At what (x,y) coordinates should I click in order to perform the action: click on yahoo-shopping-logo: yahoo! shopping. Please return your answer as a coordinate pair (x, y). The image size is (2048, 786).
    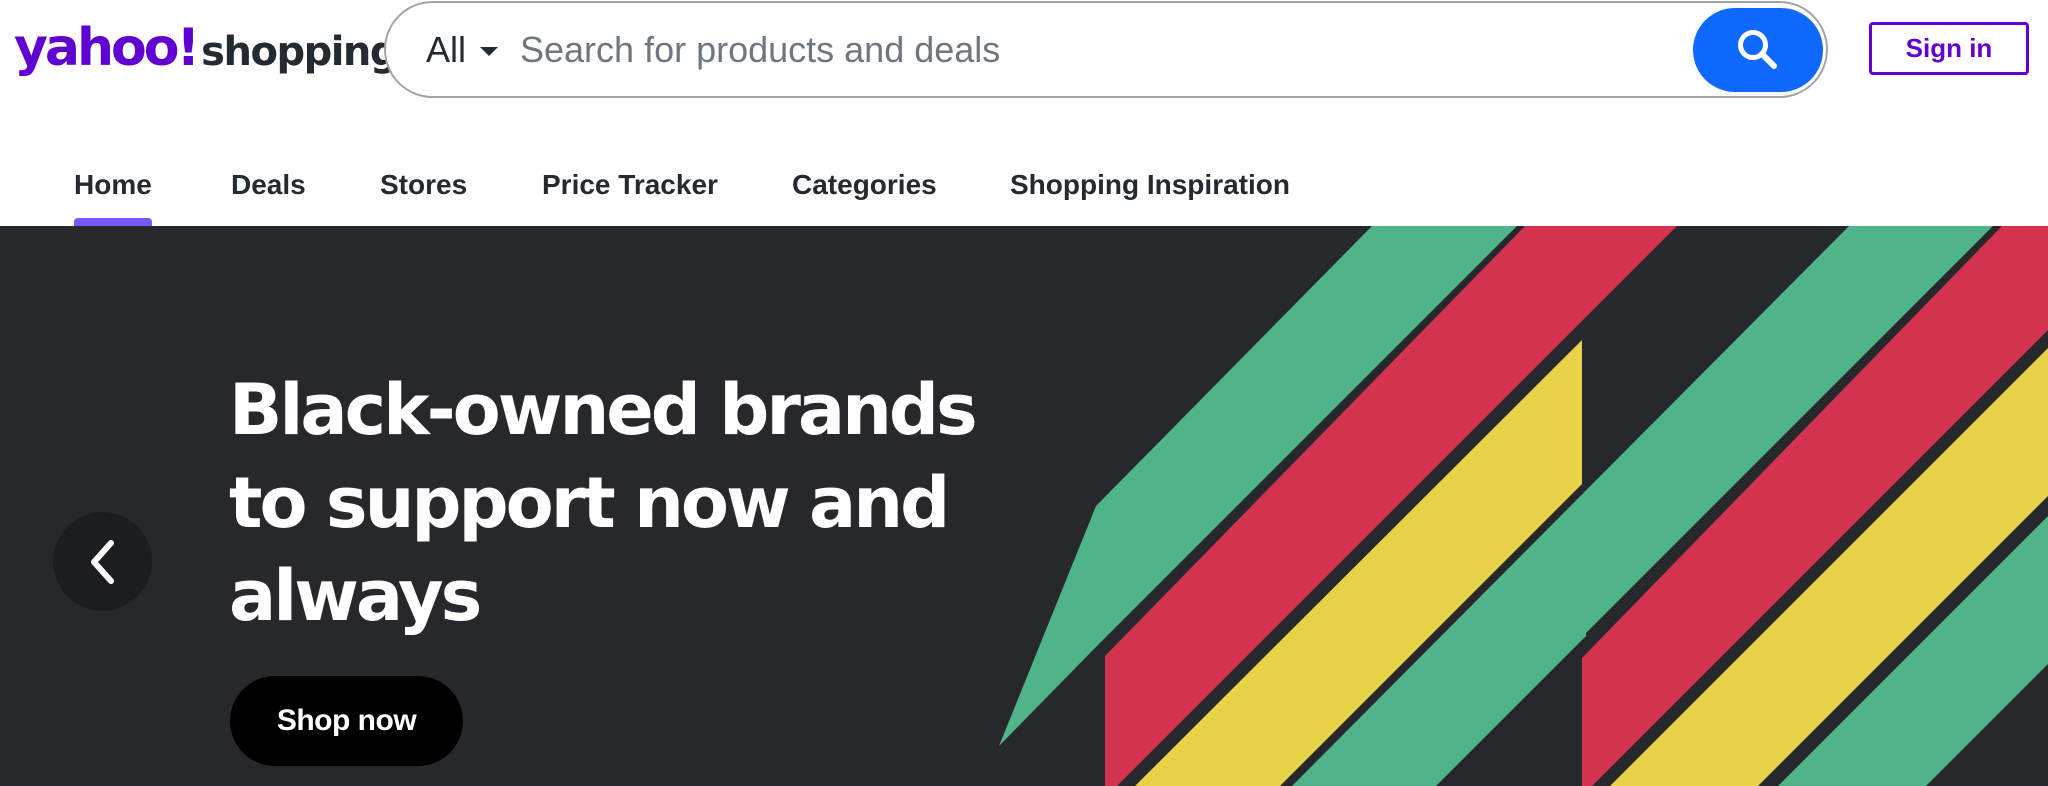
    Looking at the image, I should click on (206, 48).